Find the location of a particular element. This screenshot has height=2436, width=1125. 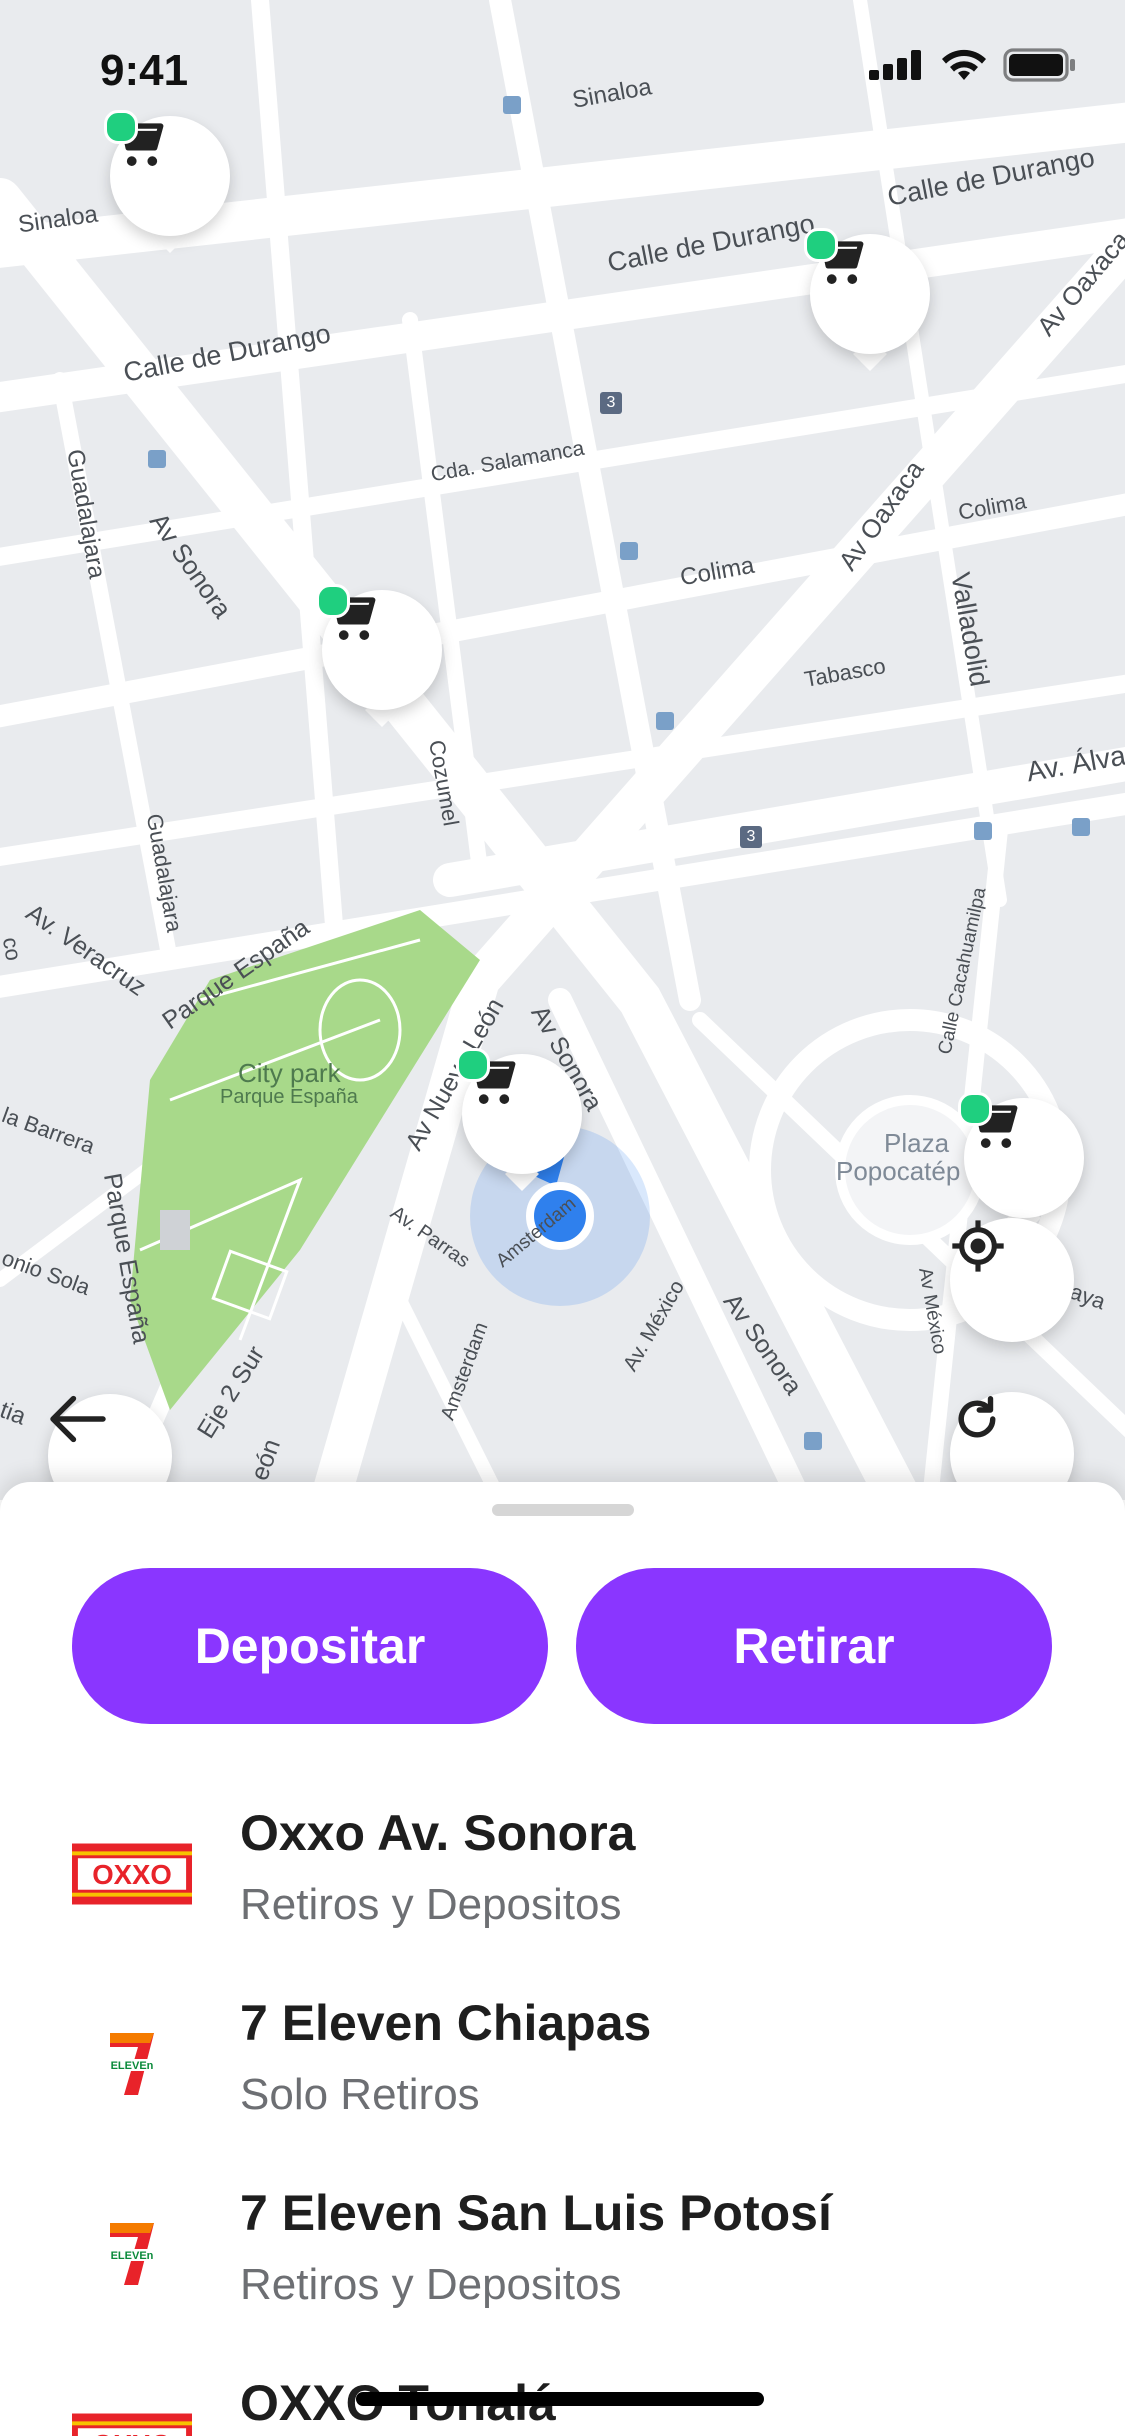

place-label: Plaza is located at coordinates (917, 1143).